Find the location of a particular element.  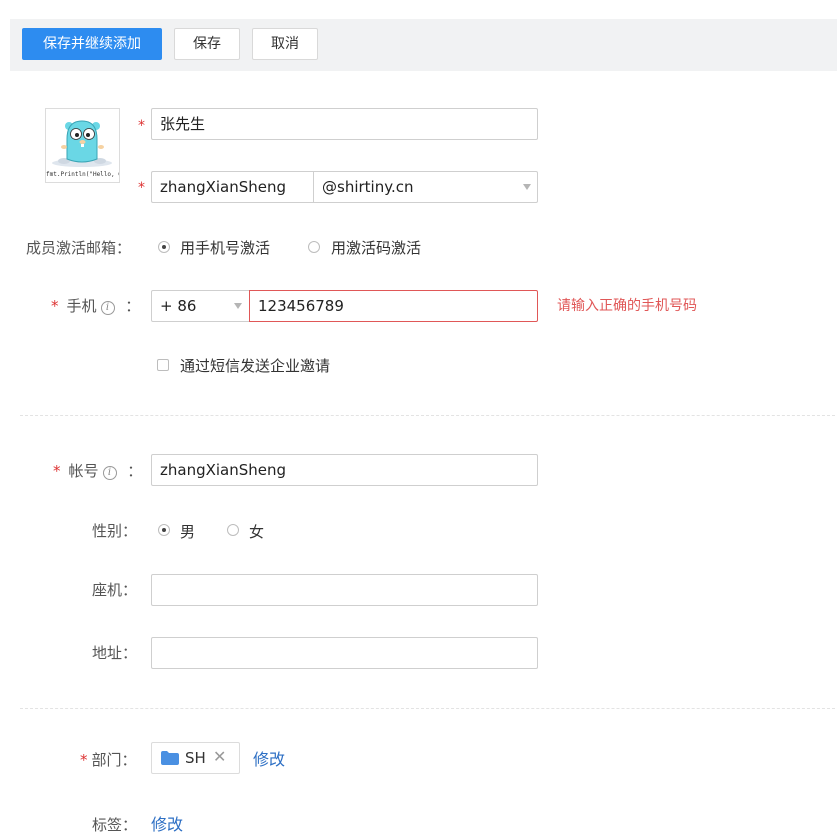

department-required-mark: * is located at coordinates (84, 760).